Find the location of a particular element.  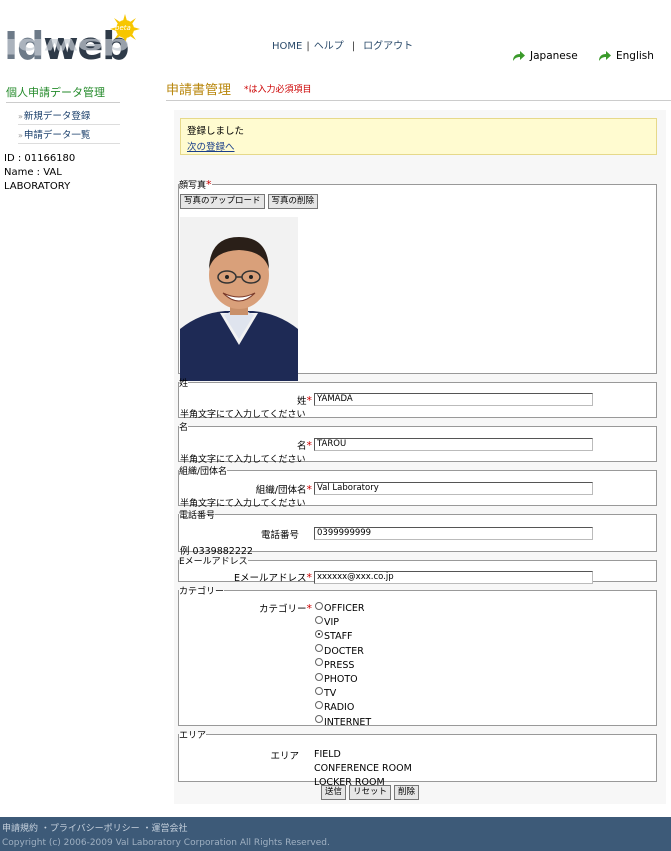

page-title: 申請書管理 is located at coordinates (199, 90).